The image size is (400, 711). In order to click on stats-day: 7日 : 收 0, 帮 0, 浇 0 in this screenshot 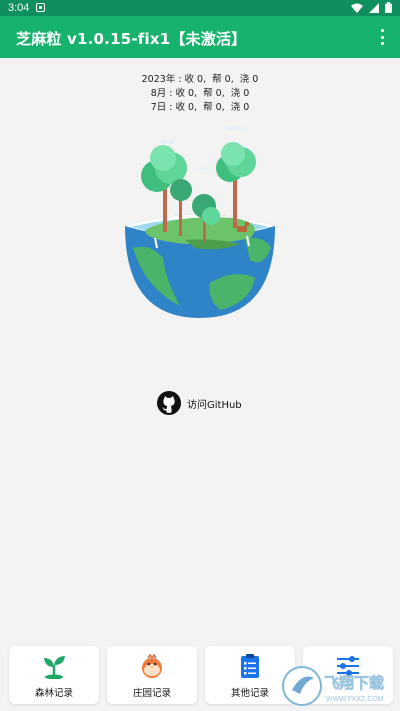, I will do `click(200, 107)`.